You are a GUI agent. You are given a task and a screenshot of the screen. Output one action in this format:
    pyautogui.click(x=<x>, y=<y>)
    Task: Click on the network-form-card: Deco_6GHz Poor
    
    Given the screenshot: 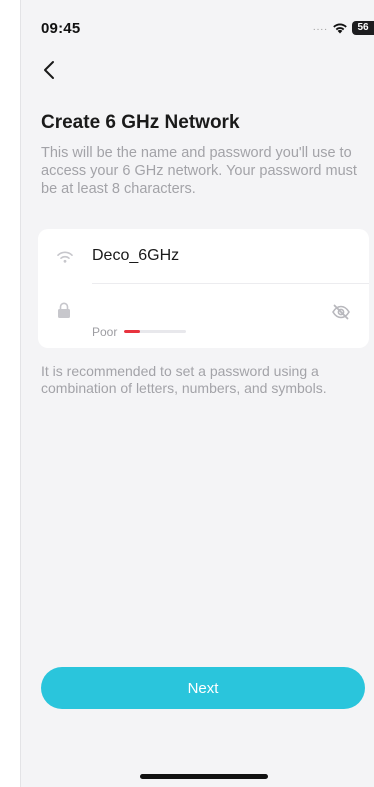 What is the action you would take?
    pyautogui.click(x=203, y=288)
    